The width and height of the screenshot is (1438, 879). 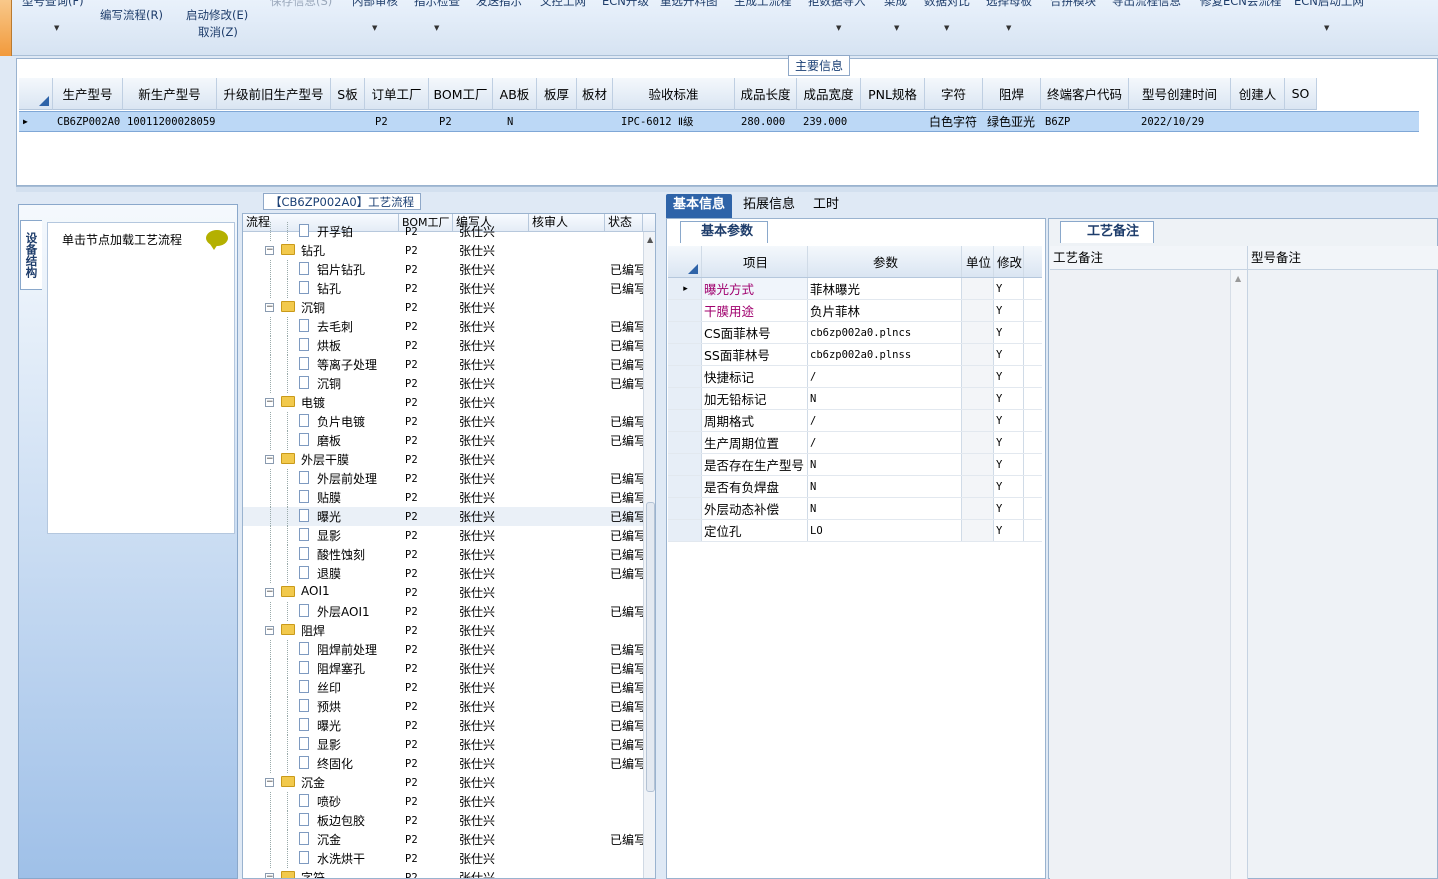 I want to click on col-header: 修改, so click(x=1009, y=261).